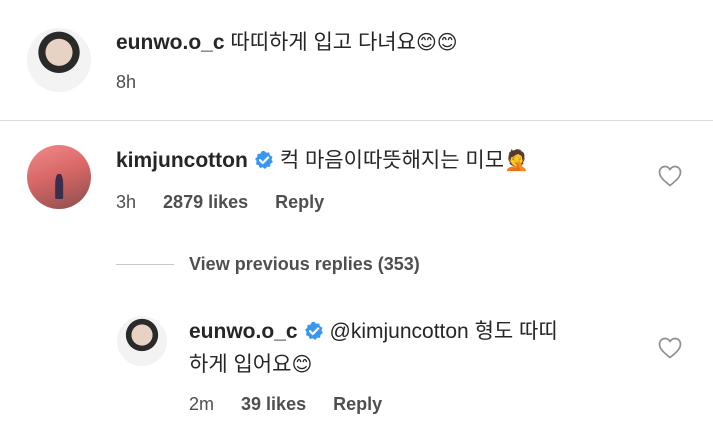 The height and width of the screenshot is (427, 713). I want to click on likes-count: 2879 likes, so click(205, 202).